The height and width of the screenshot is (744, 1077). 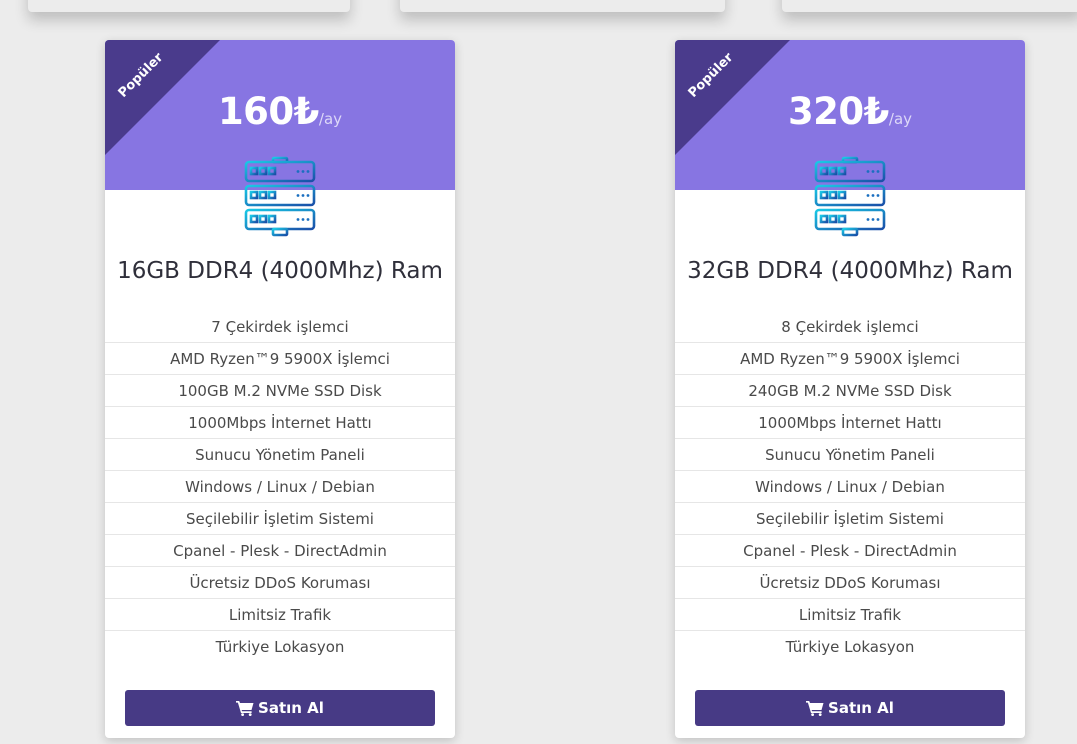 I want to click on partial-card-top-middle, so click(x=562, y=6).